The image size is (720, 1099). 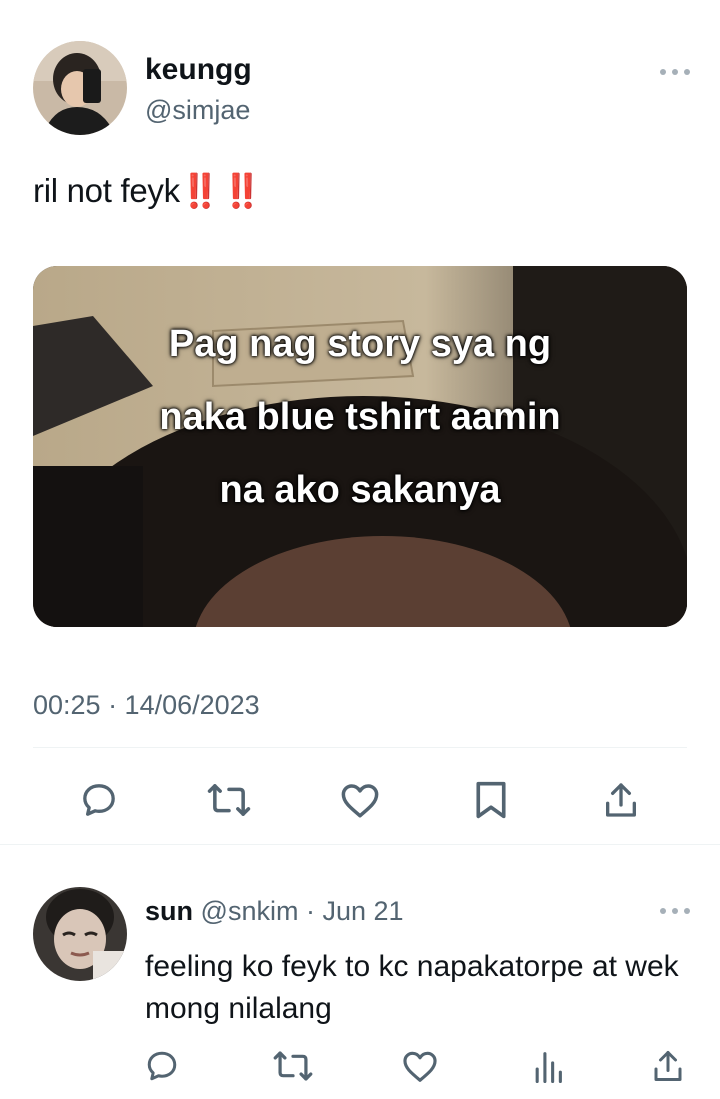 What do you see at coordinates (169, 911) in the screenshot?
I see `reply-author-name: sun` at bounding box center [169, 911].